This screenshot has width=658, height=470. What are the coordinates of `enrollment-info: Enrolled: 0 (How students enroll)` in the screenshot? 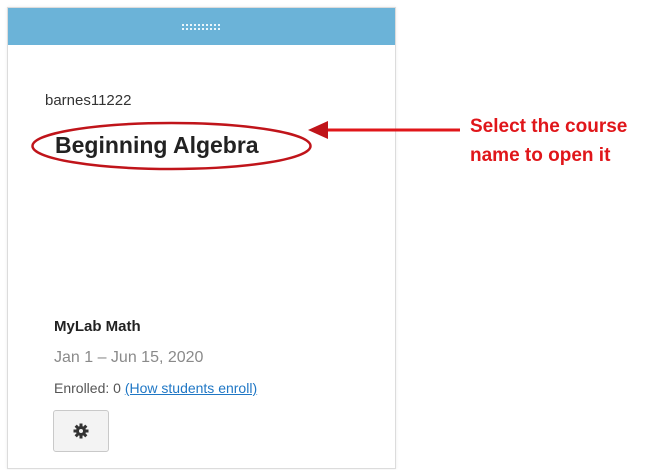 It's located at (155, 388).